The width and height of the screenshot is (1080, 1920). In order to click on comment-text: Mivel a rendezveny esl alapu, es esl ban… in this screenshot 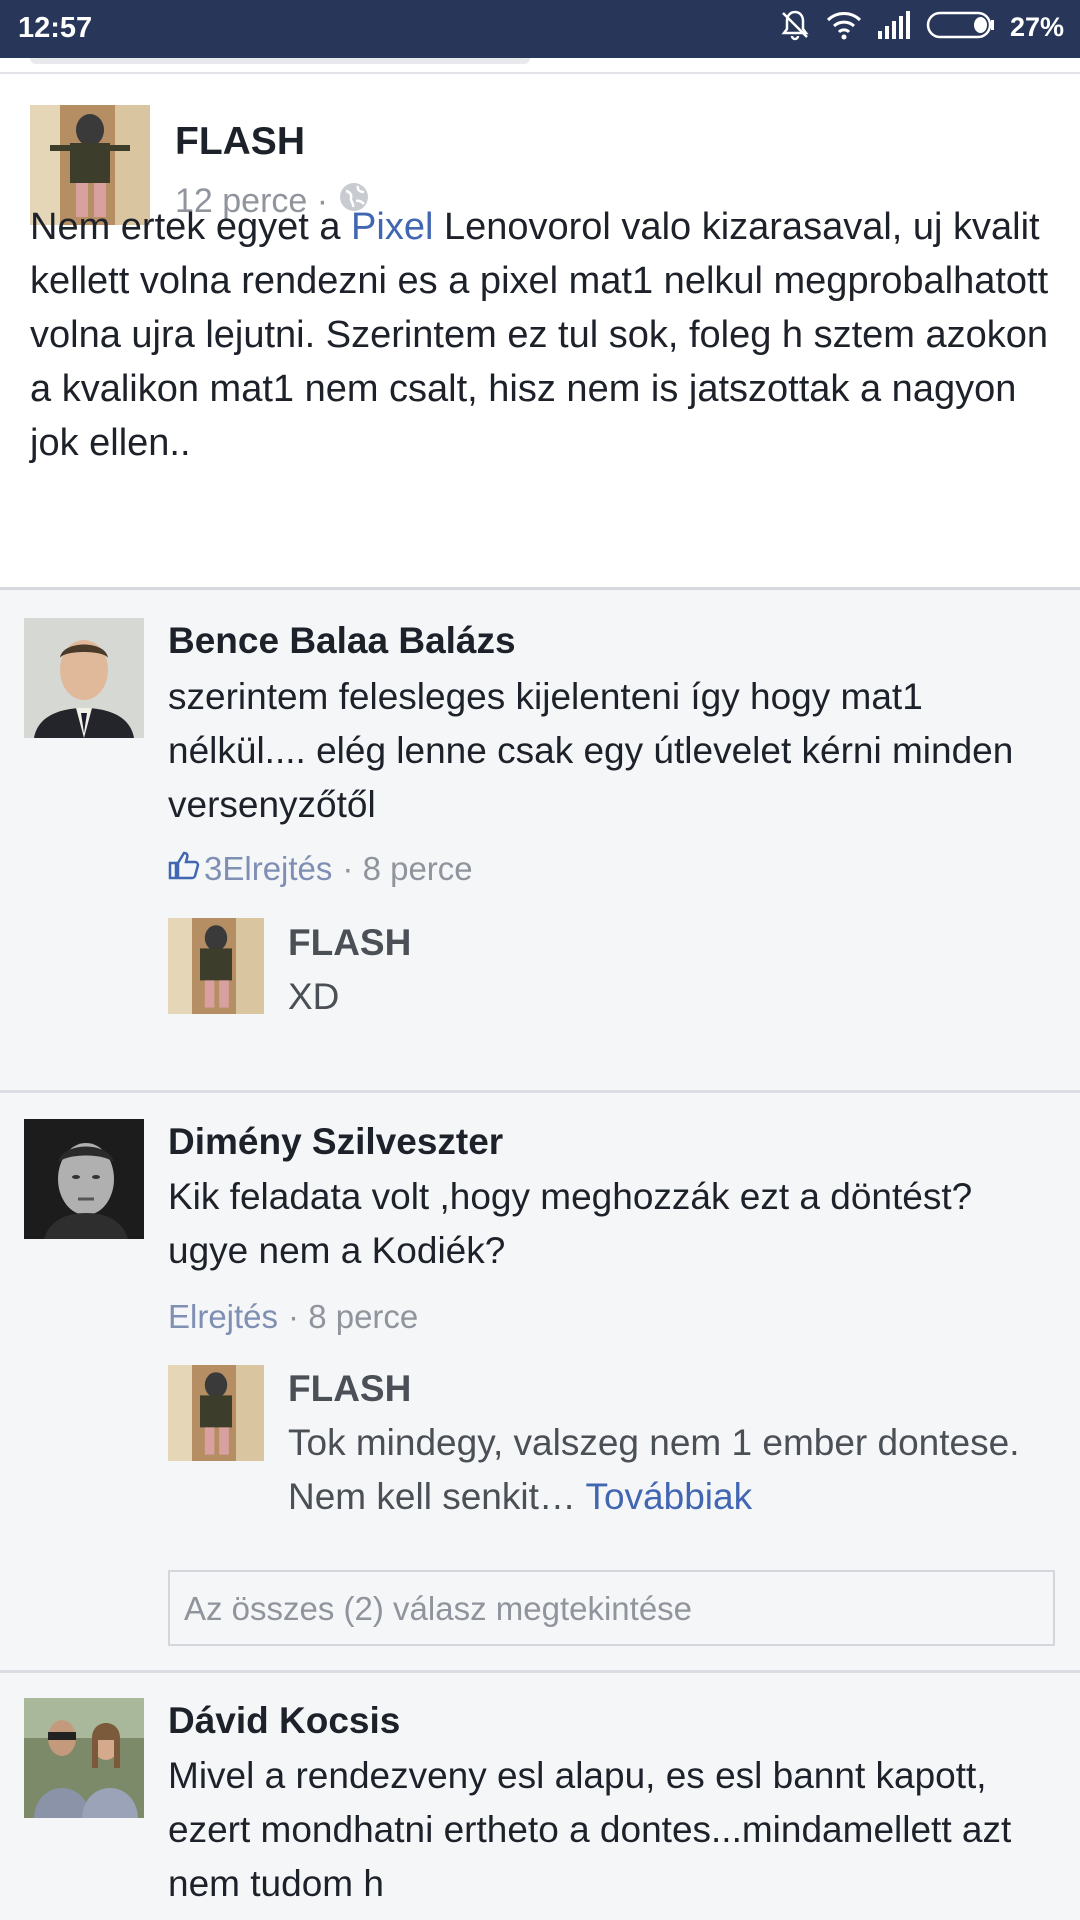, I will do `click(590, 1829)`.